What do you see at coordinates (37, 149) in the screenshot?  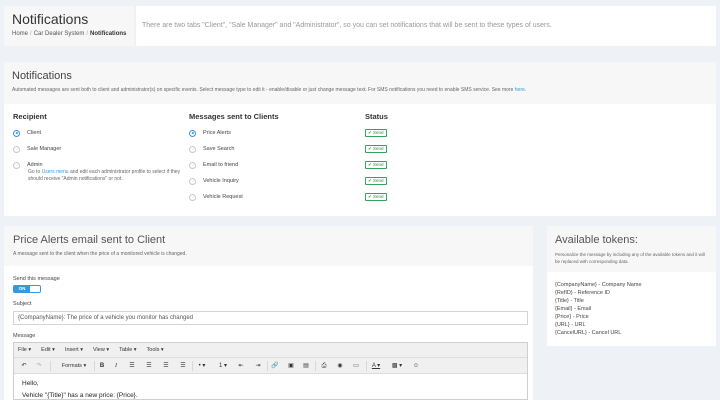 I see `recipient-sale-manager-radio: Sale Manager` at bounding box center [37, 149].